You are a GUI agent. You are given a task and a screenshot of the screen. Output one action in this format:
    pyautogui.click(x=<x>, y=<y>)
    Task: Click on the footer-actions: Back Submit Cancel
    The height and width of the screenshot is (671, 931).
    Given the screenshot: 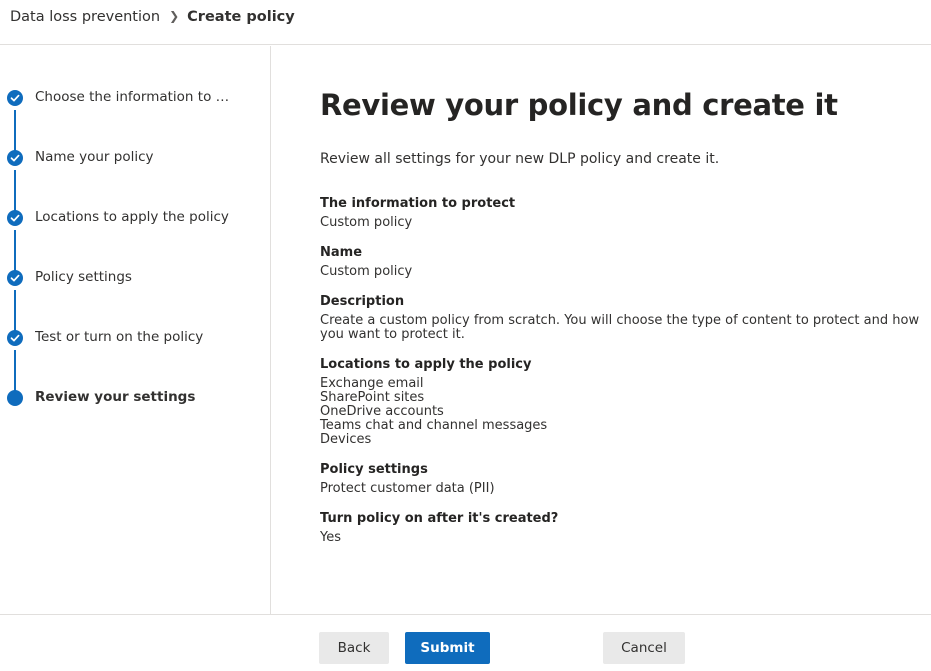 What is the action you would take?
    pyautogui.click(x=465, y=642)
    